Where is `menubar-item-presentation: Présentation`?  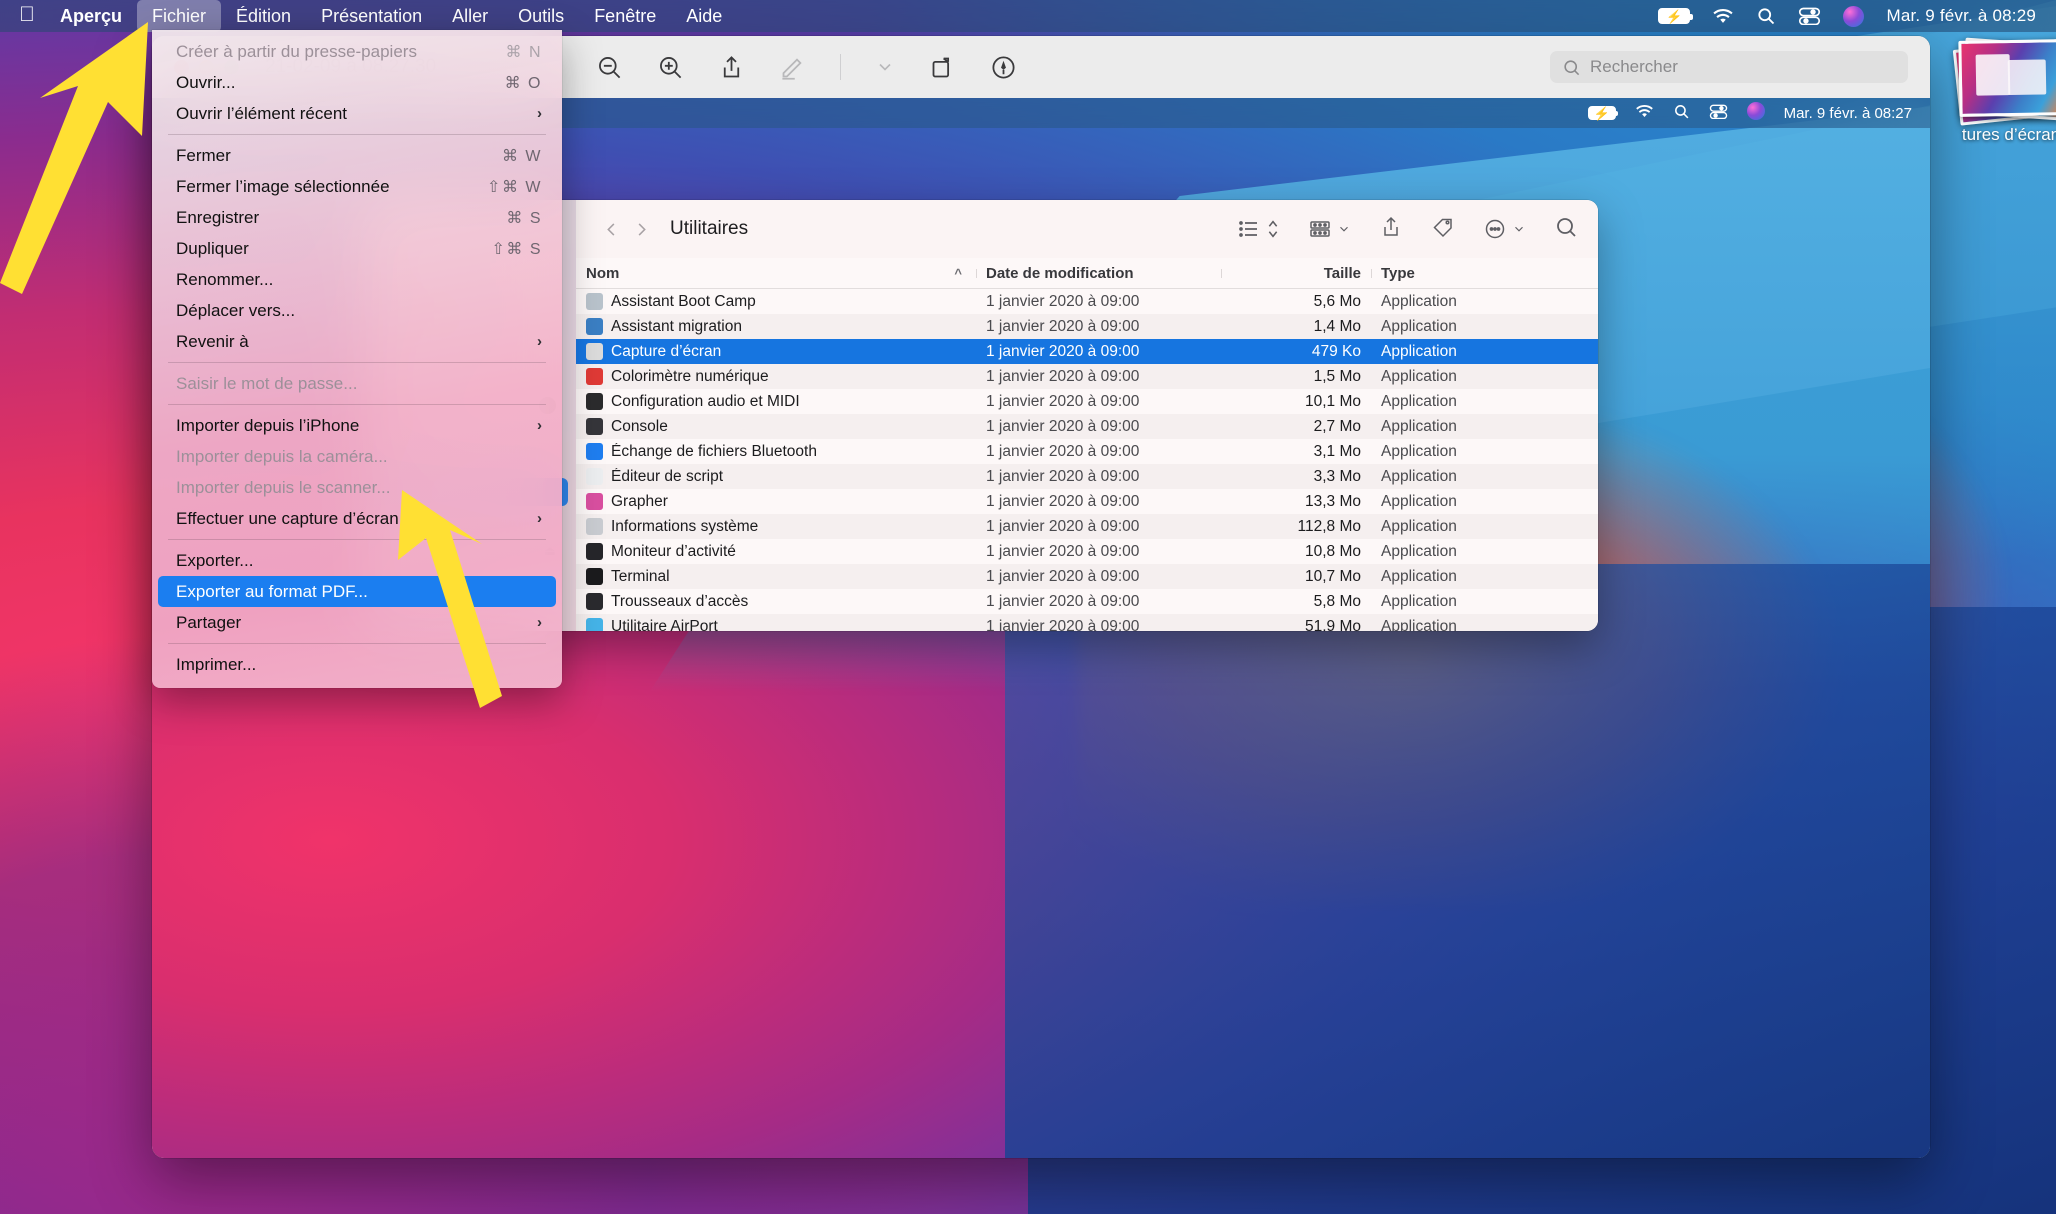 menubar-item-presentation: Présentation is located at coordinates (371, 16).